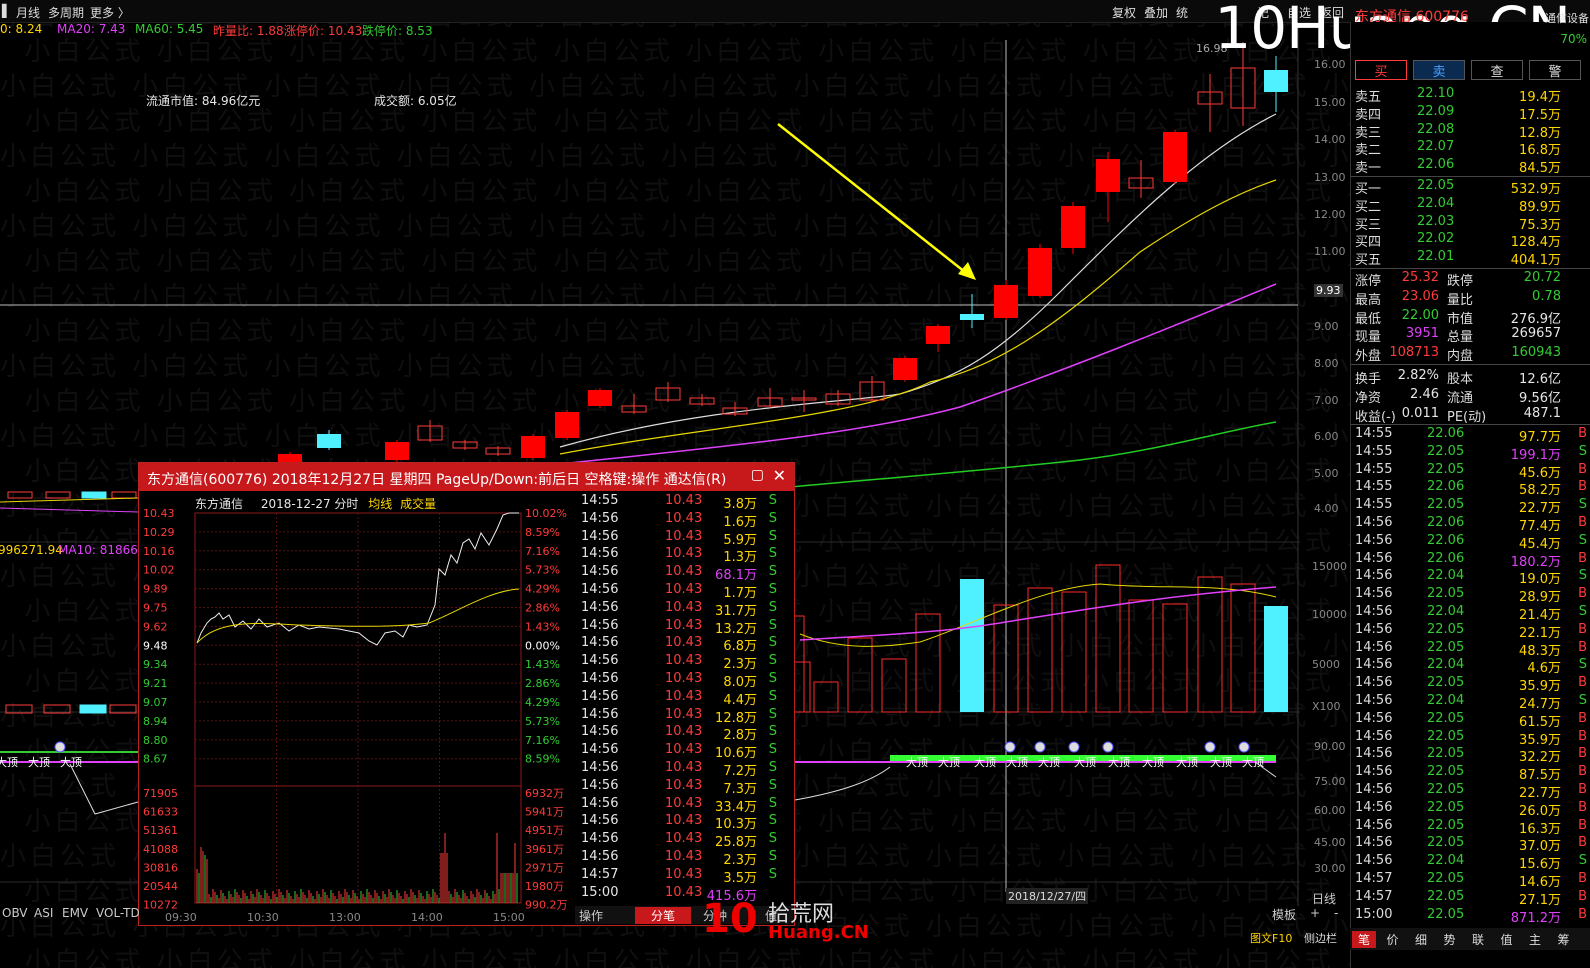 This screenshot has width=1590, height=968. What do you see at coordinates (1497, 70) in the screenshot?
I see `trade-button: 查` at bounding box center [1497, 70].